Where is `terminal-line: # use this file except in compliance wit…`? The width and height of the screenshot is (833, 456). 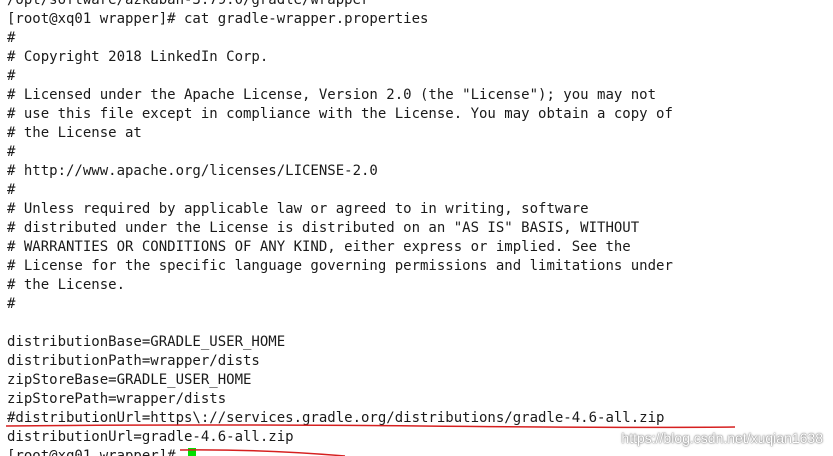
terminal-line: # use this file except in compliance wit… is located at coordinates (340, 114).